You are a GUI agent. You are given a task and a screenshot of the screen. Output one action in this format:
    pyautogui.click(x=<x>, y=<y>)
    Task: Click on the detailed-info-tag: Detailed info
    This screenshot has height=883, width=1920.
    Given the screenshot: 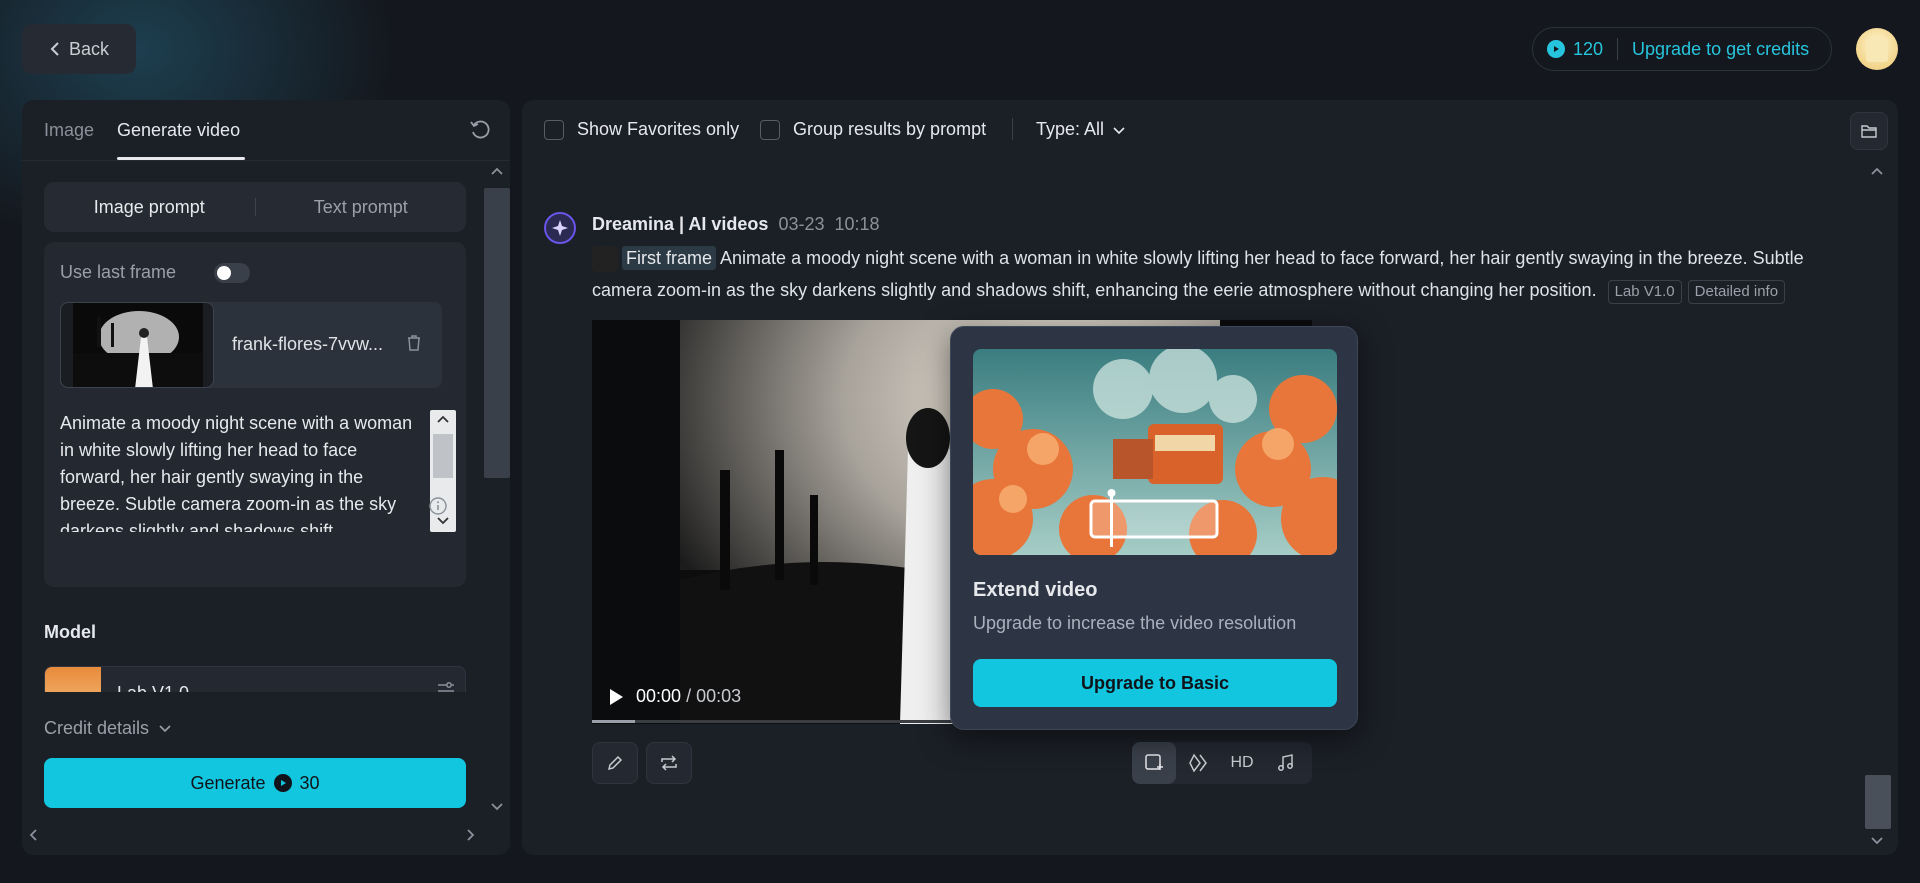 What is the action you would take?
    pyautogui.click(x=1736, y=292)
    